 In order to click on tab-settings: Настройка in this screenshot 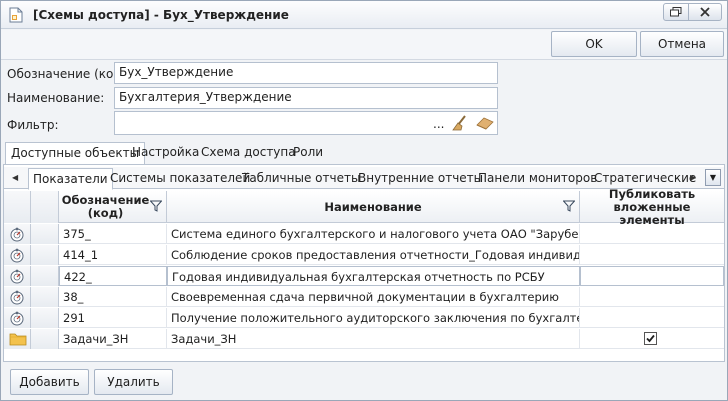, I will do `click(165, 153)`.